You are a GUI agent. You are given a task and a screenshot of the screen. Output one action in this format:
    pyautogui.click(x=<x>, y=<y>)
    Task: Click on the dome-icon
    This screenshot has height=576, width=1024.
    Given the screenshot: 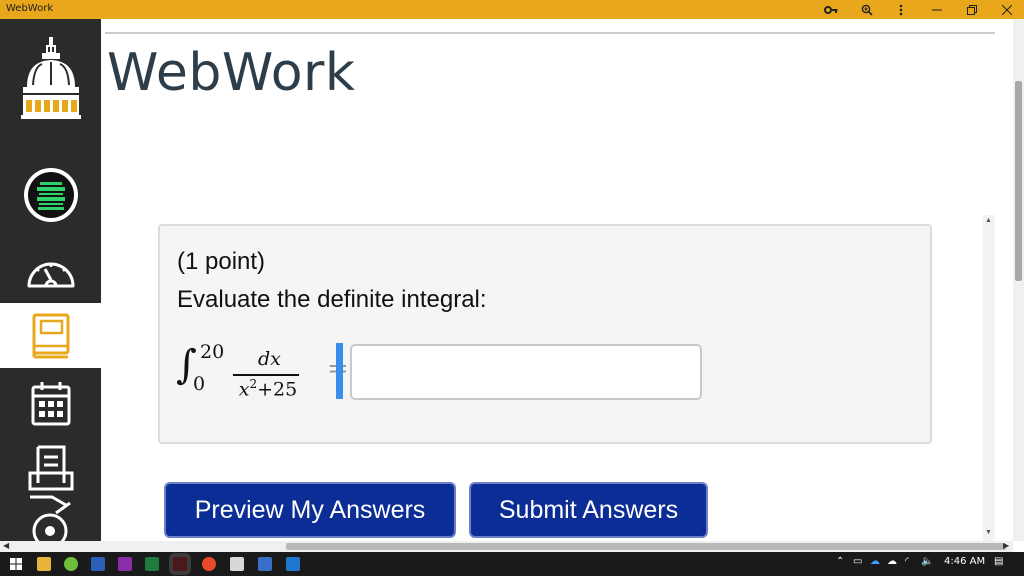 What is the action you would take?
    pyautogui.click(x=50, y=78)
    